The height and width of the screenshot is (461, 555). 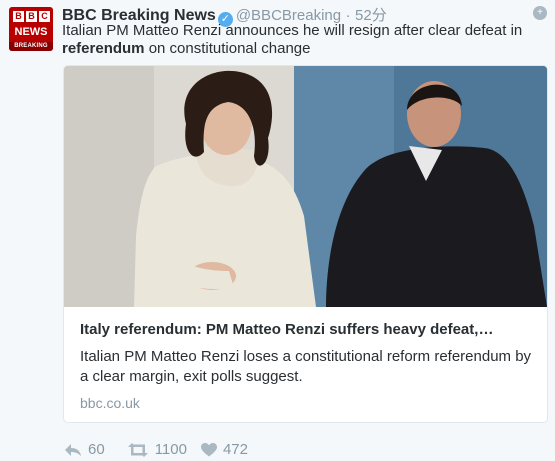 What do you see at coordinates (208, 449) in the screenshot?
I see `heart-icon` at bounding box center [208, 449].